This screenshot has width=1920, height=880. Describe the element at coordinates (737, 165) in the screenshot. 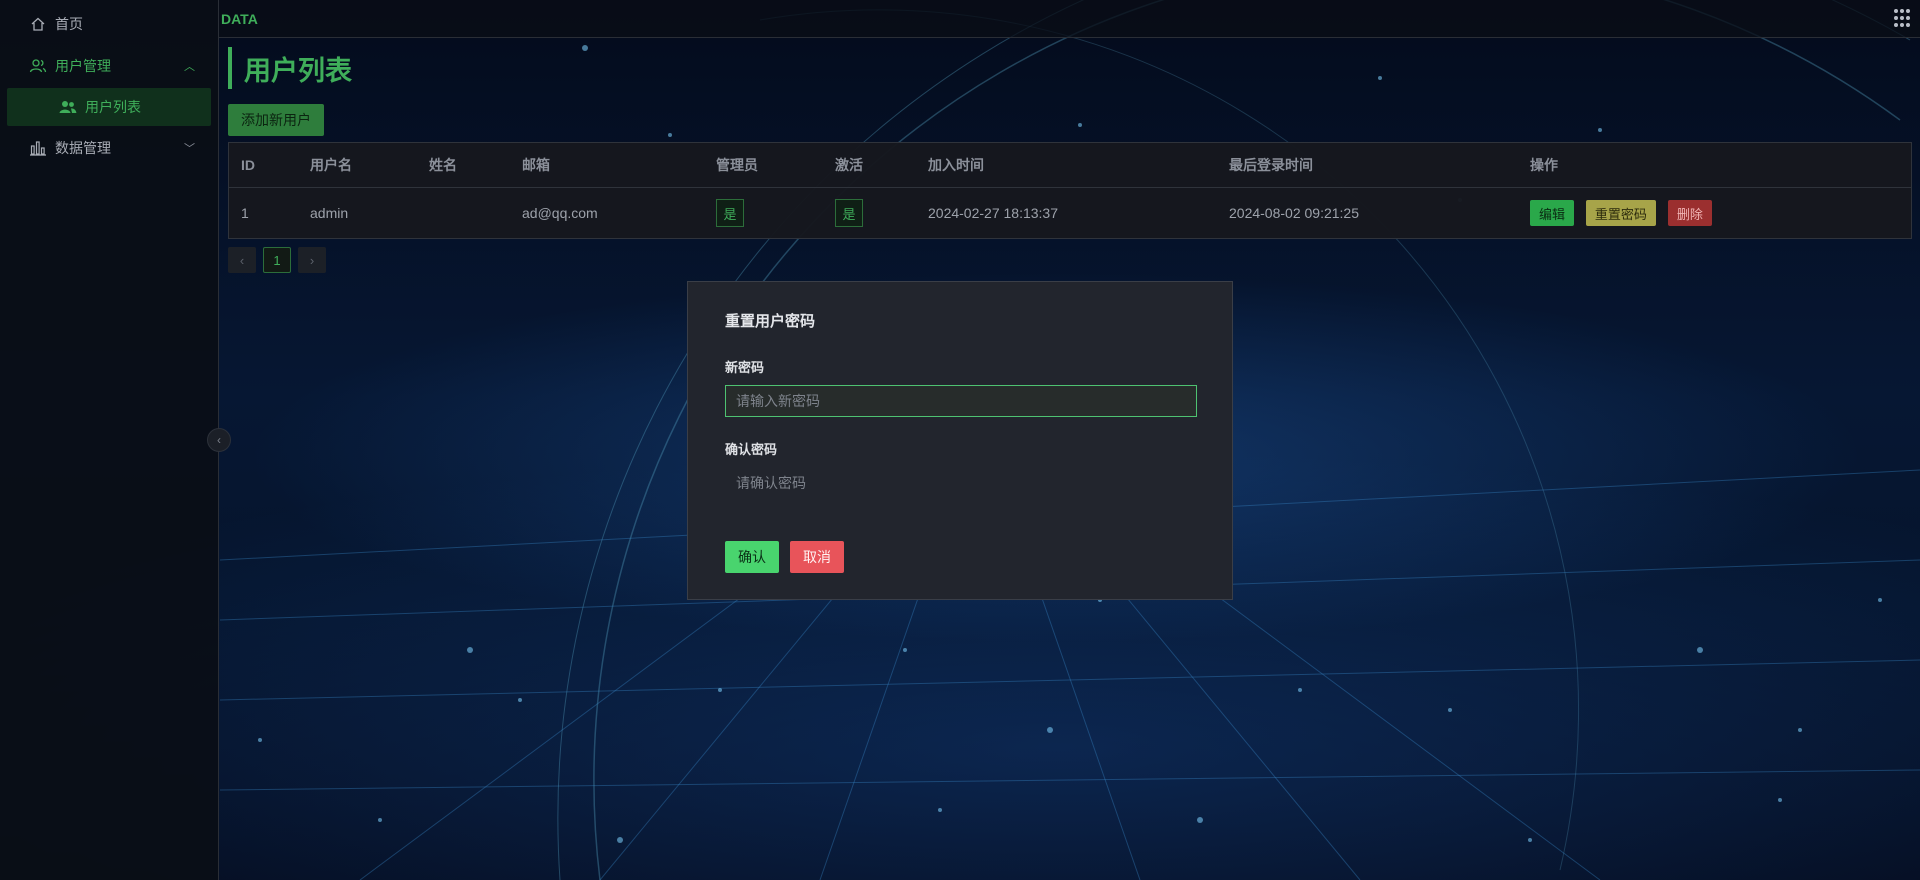

I see `column-header-admin: 管理员` at that location.